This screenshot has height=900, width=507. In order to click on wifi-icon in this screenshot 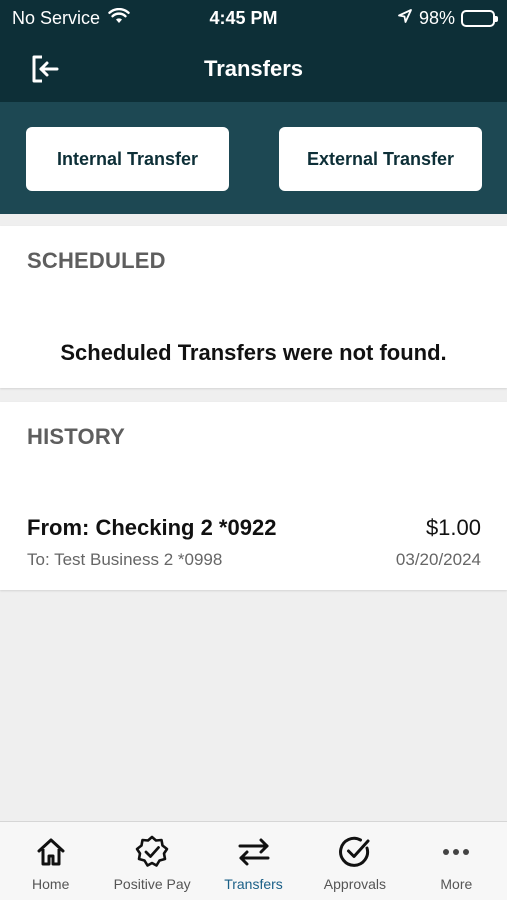, I will do `click(119, 18)`.